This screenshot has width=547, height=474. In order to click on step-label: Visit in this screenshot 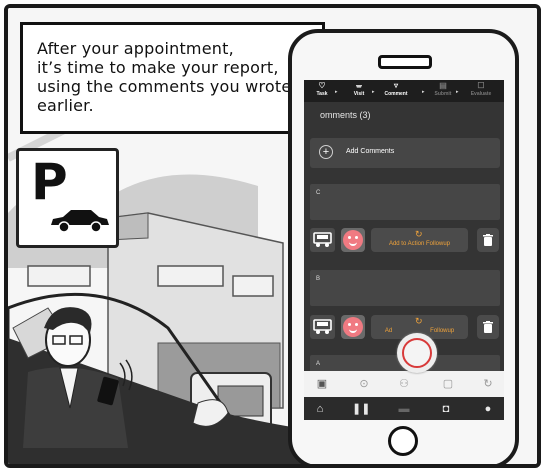, I will do `click(359, 94)`.